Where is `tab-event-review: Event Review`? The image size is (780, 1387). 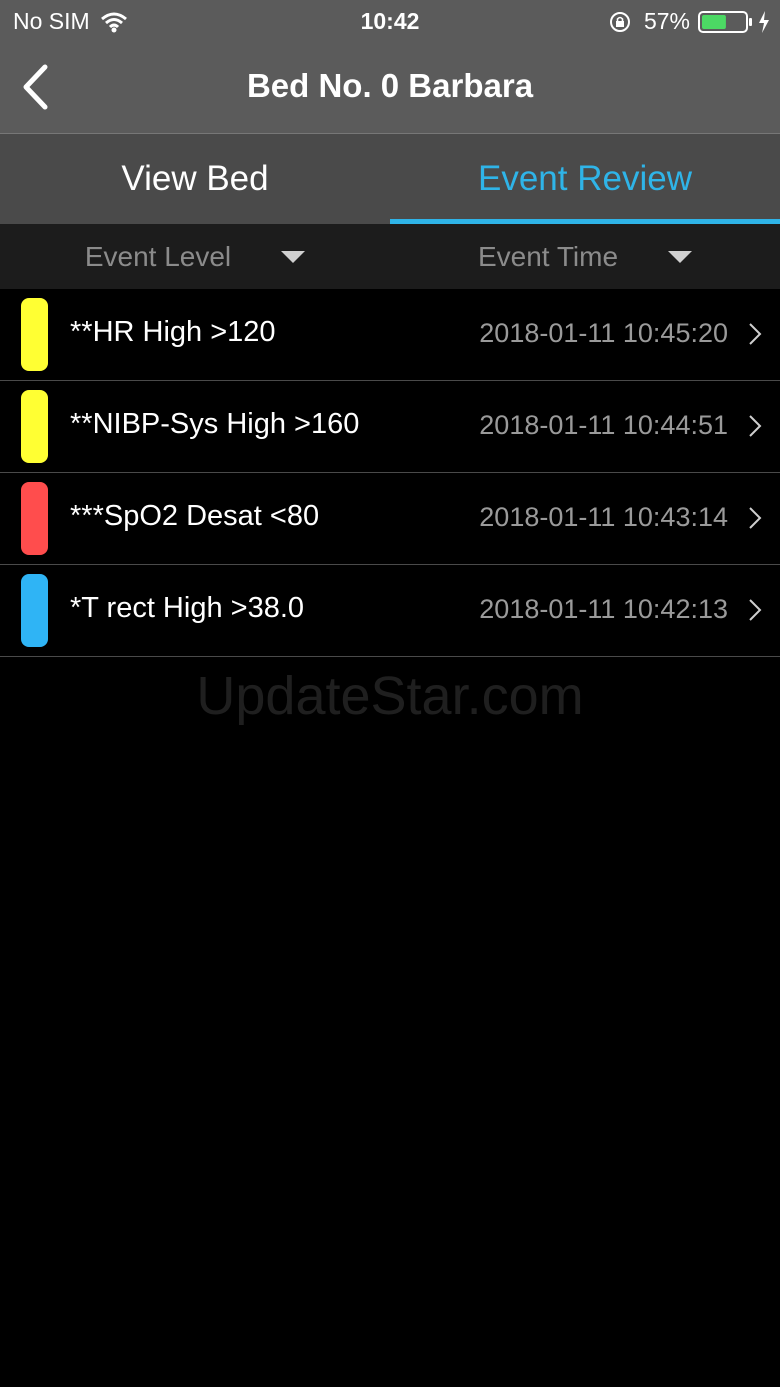 tab-event-review: Event Review is located at coordinates (585, 179).